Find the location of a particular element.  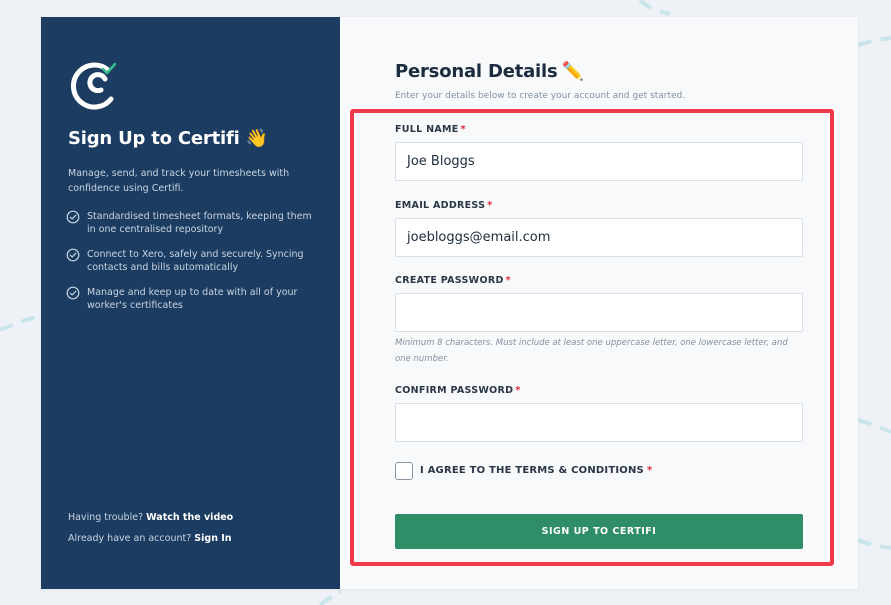

password-input is located at coordinates (599, 312).